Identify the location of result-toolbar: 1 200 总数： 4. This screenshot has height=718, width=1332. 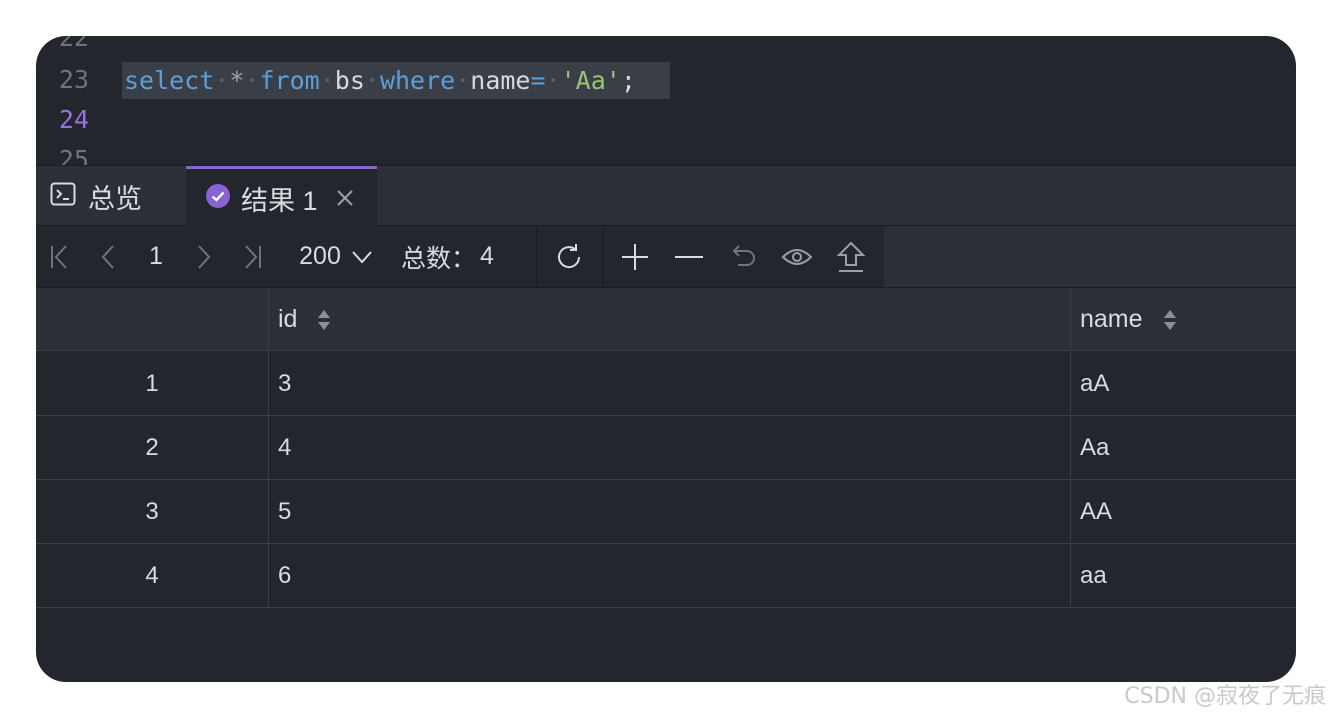
(666, 257).